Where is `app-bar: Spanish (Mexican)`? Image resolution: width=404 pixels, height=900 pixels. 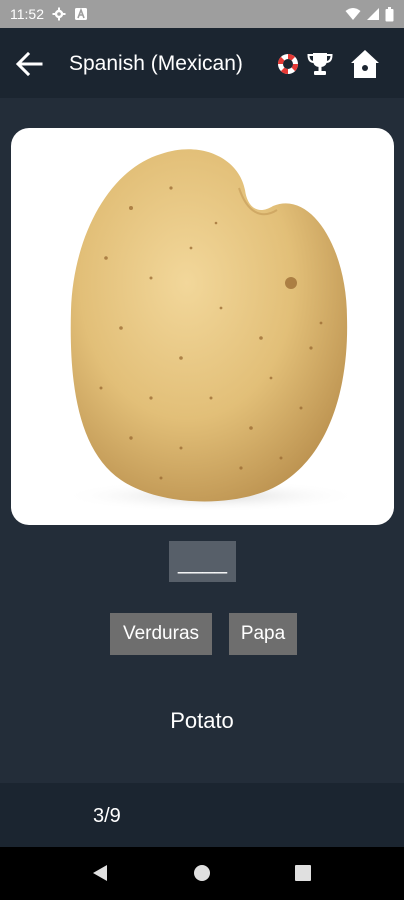 app-bar: Spanish (Mexican) is located at coordinates (202, 63).